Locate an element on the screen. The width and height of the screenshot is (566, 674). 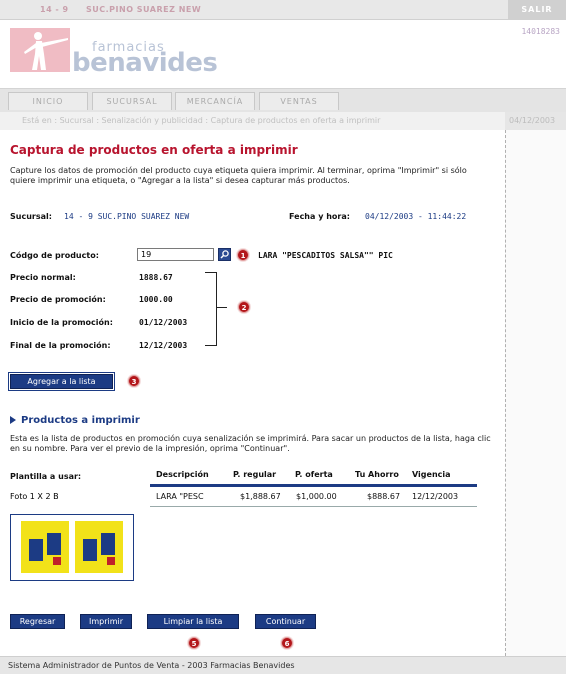
clear-list-button: Limpiar la lista is located at coordinates (193, 621).